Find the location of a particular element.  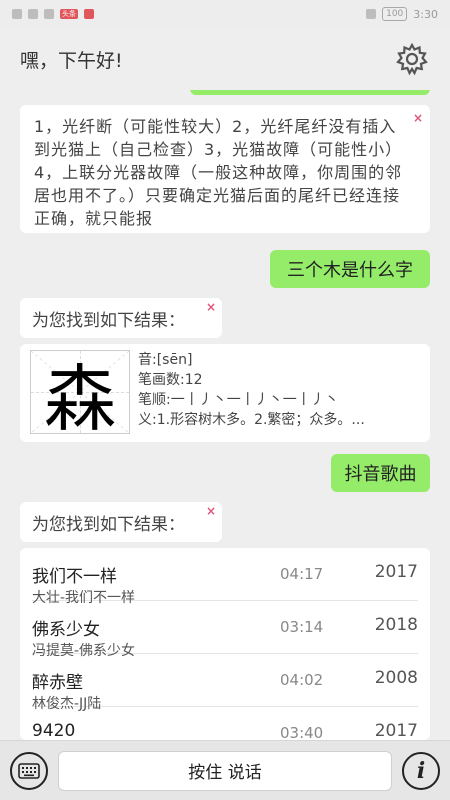

wifi-icon is located at coordinates (33, 14).